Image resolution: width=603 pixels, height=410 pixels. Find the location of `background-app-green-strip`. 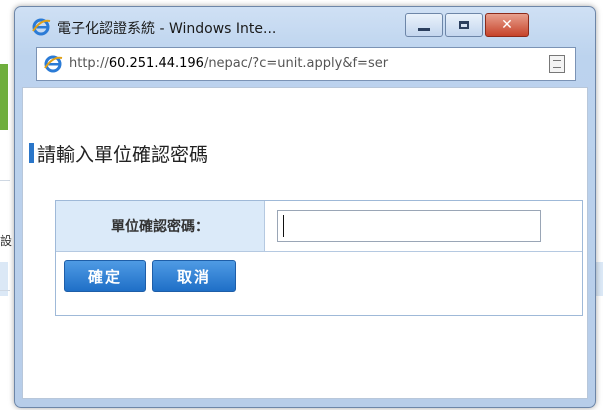

background-app-green-strip is located at coordinates (4, 97).